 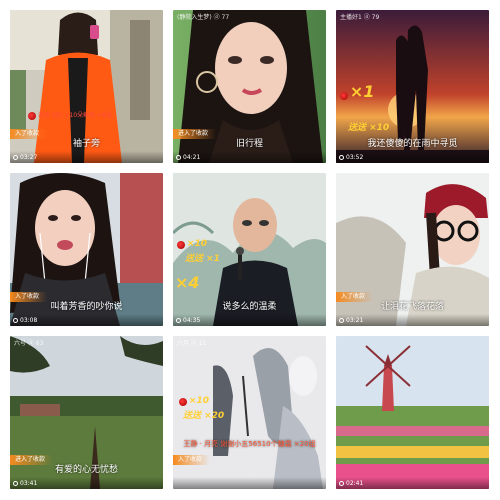 What do you see at coordinates (86, 412) in the screenshot?
I see `video-tile-7: 六号 ⓓ 63 进入了收款 有爱的心无忧愁 03:41` at bounding box center [86, 412].